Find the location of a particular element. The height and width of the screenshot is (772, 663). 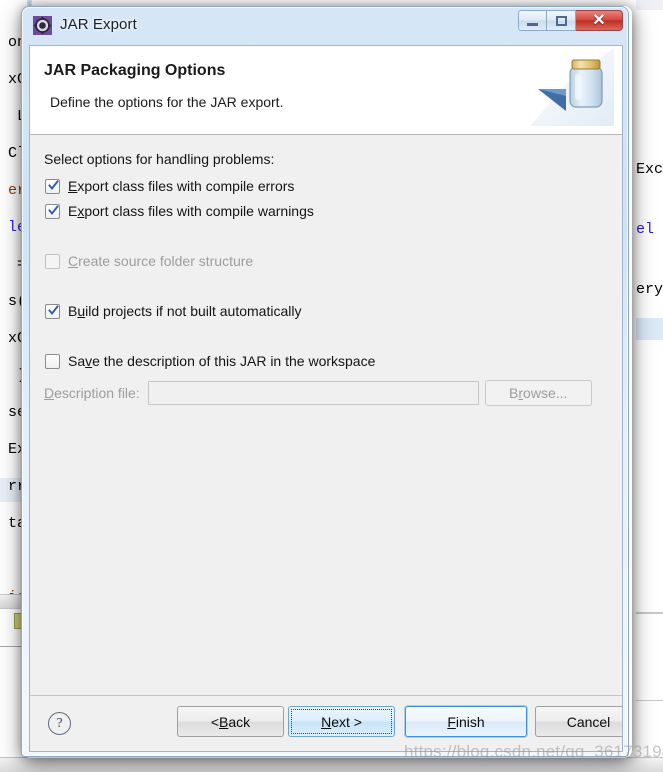

checkbox-label-export-with-errors: Export class files with compile errors is located at coordinates (181, 186).